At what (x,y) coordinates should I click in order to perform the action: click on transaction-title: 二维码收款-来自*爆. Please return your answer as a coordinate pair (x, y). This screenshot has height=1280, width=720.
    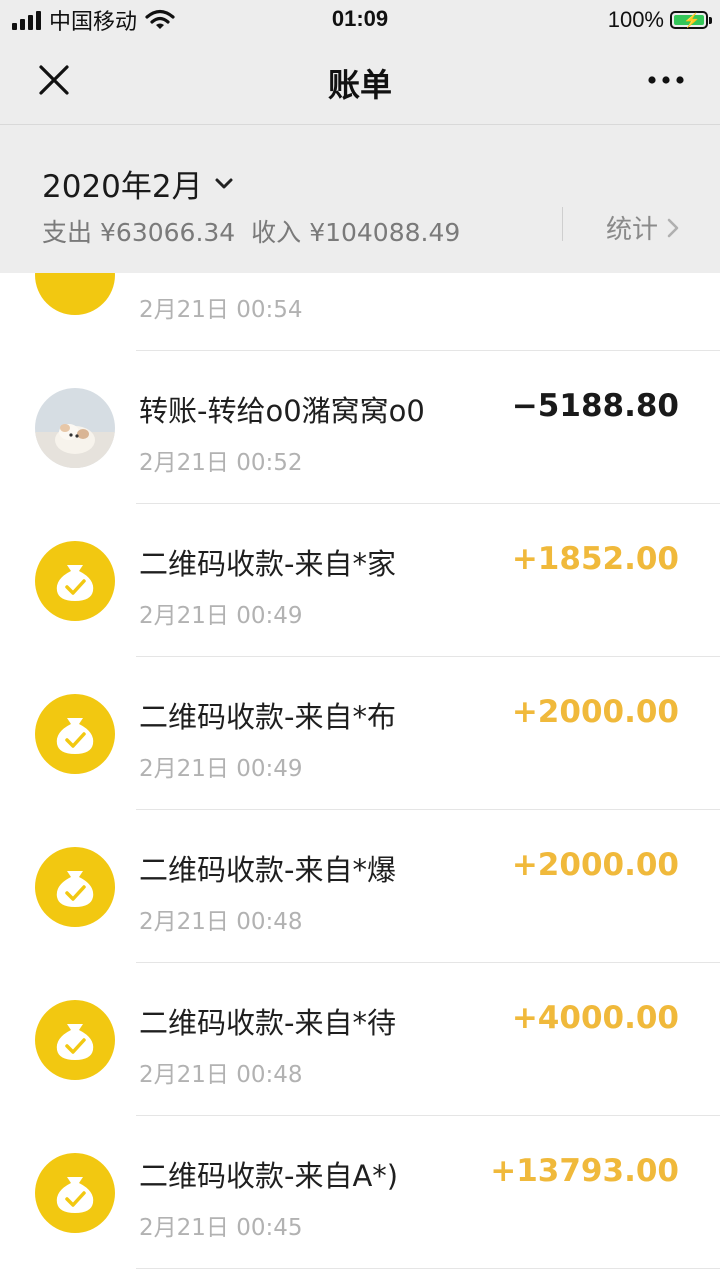
    Looking at the image, I should click on (267, 870).